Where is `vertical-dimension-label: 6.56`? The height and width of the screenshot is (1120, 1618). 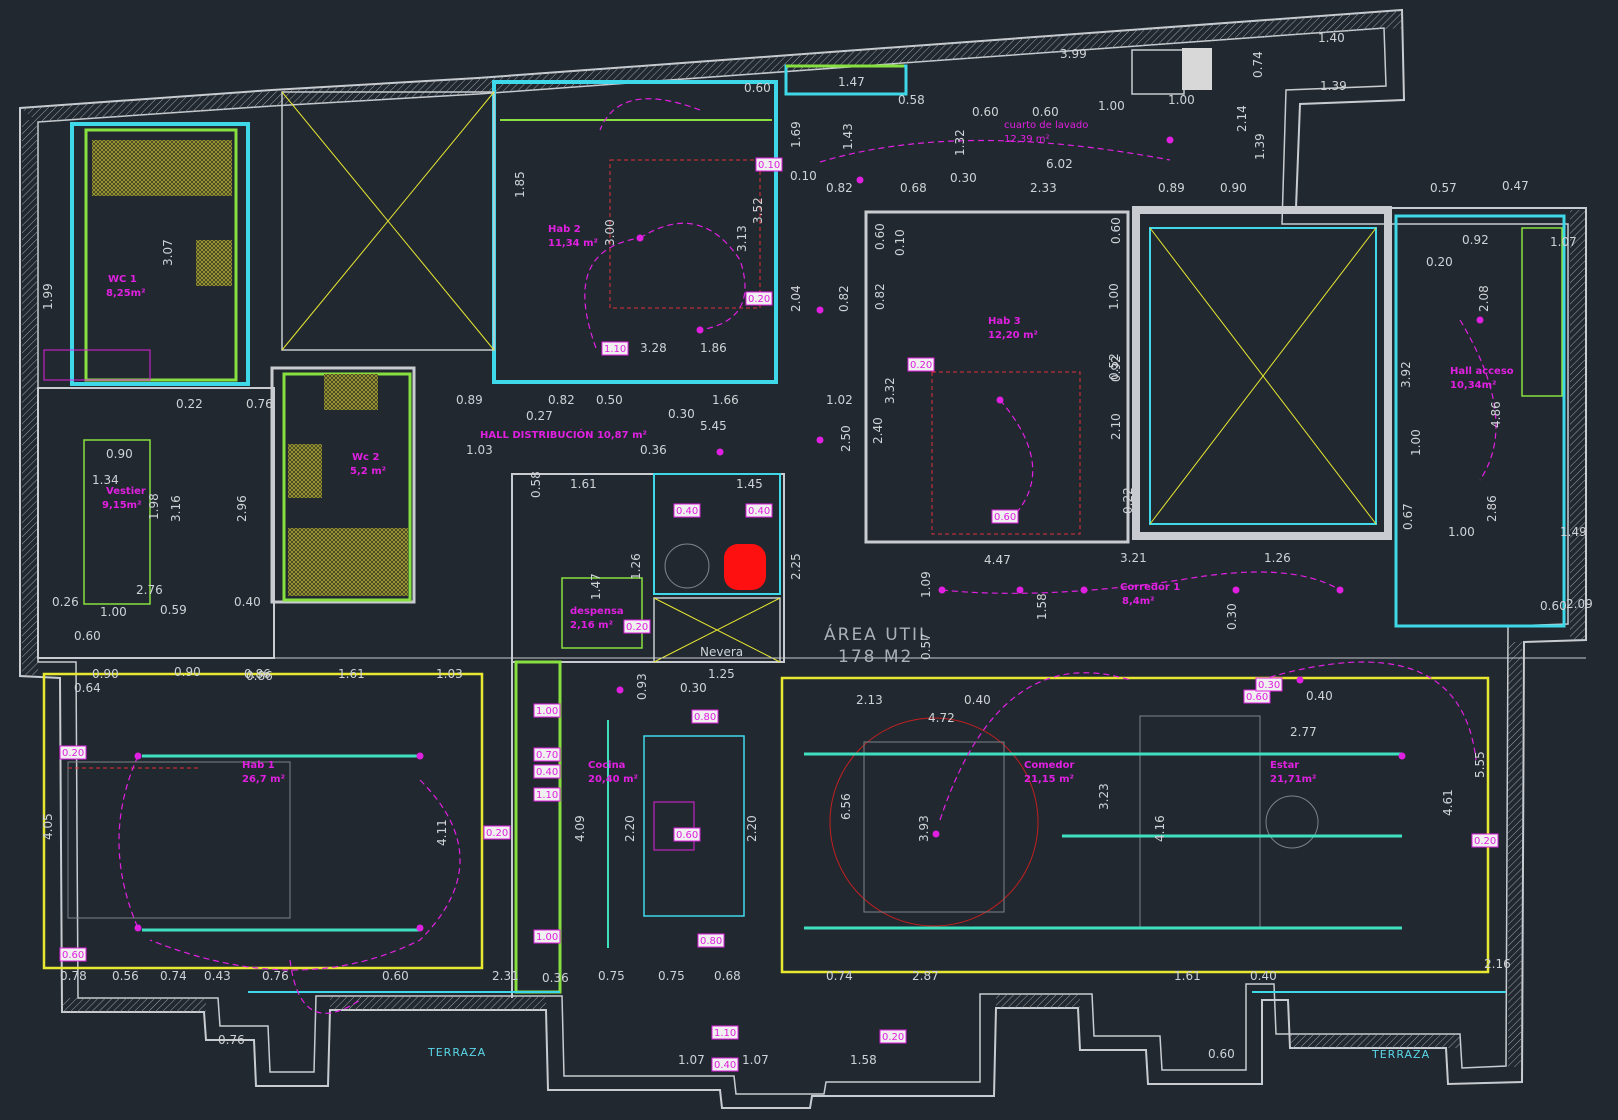
vertical-dimension-label: 6.56 is located at coordinates (846, 806).